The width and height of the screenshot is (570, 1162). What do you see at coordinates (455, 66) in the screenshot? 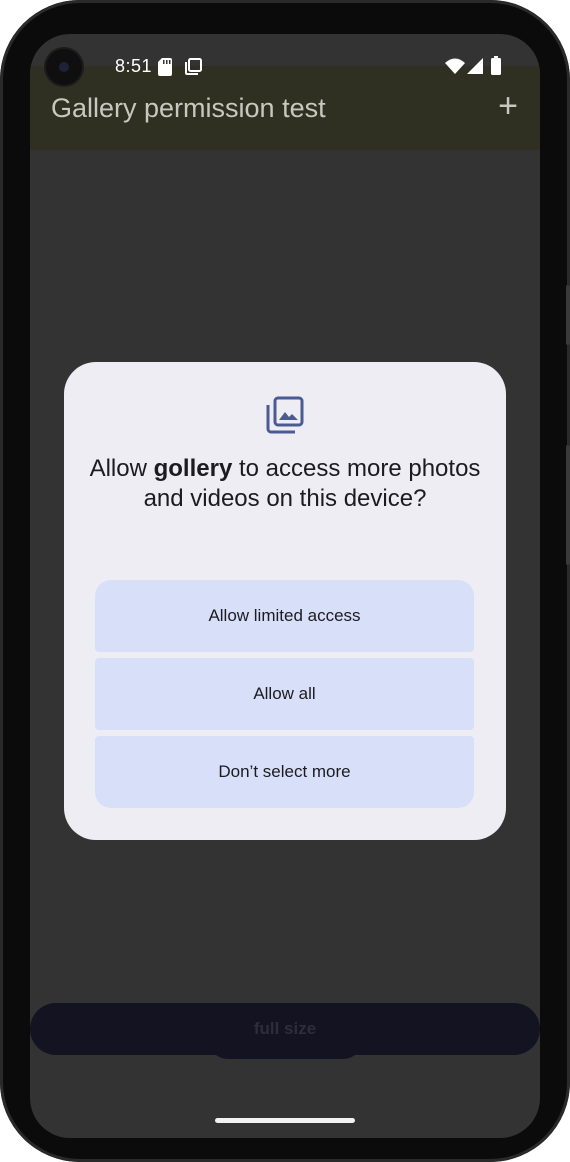
I see `wifi-icon` at bounding box center [455, 66].